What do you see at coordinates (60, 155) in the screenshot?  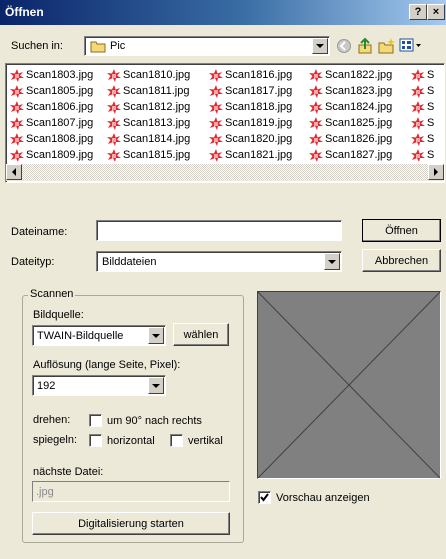 I see `file-name: Scan1809.jpg` at bounding box center [60, 155].